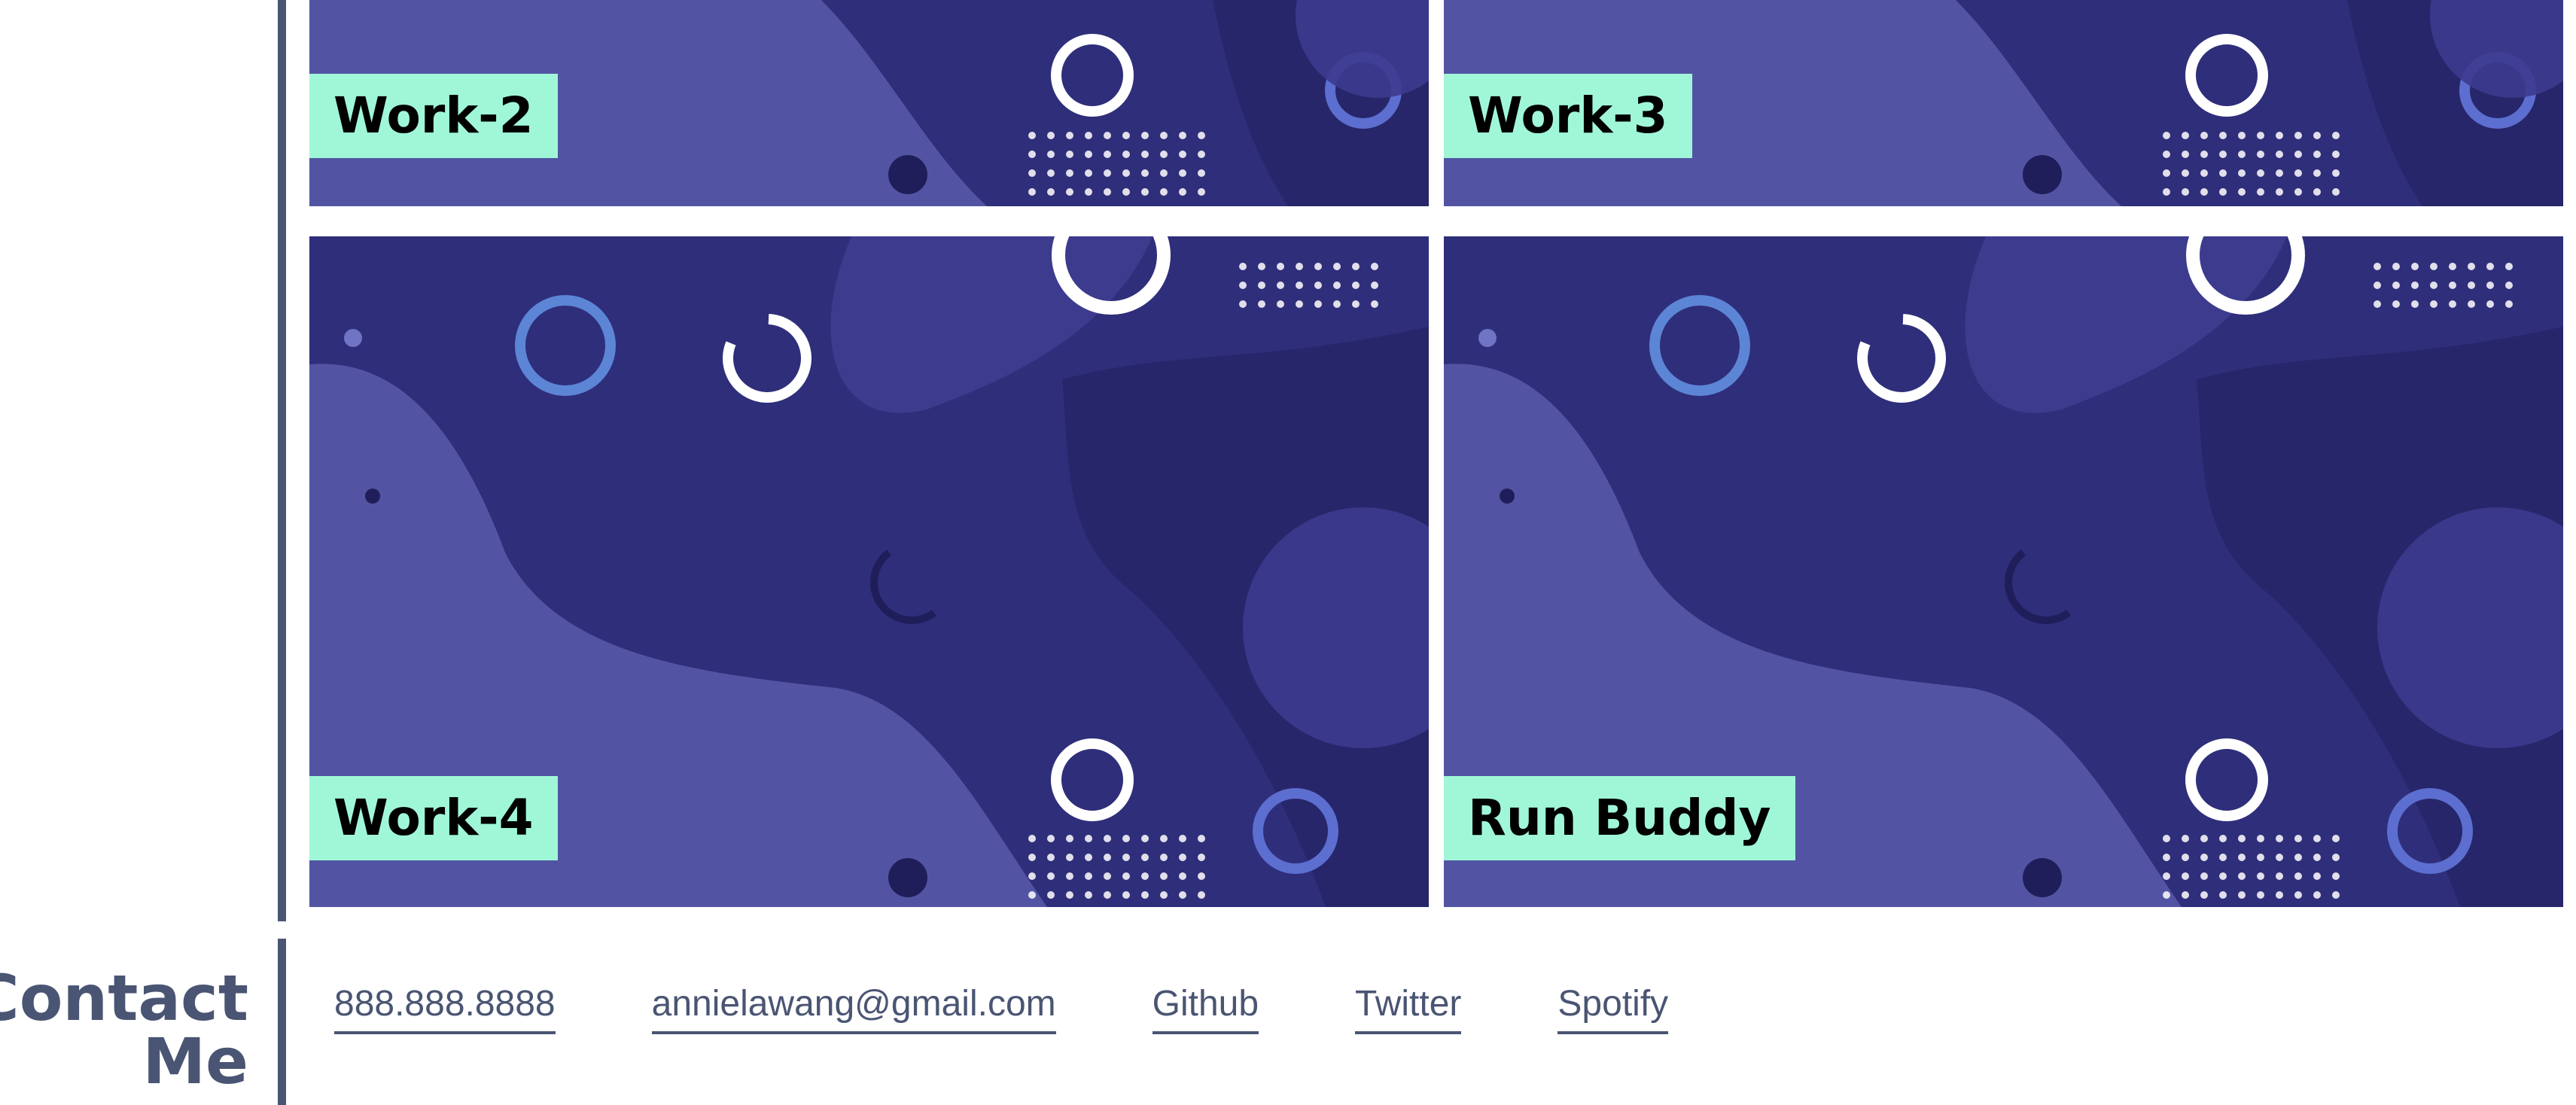  I want to click on project-card-work-2: Work-2, so click(869, 103).